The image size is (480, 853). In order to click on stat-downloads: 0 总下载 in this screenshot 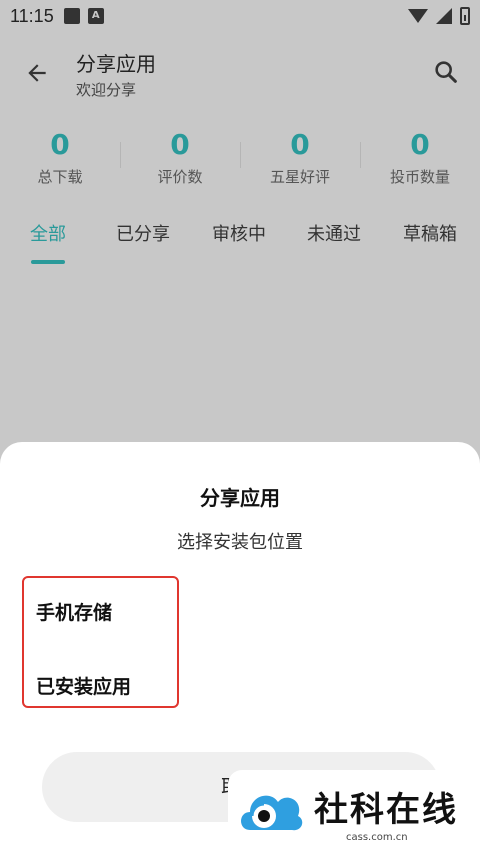, I will do `click(60, 160)`.